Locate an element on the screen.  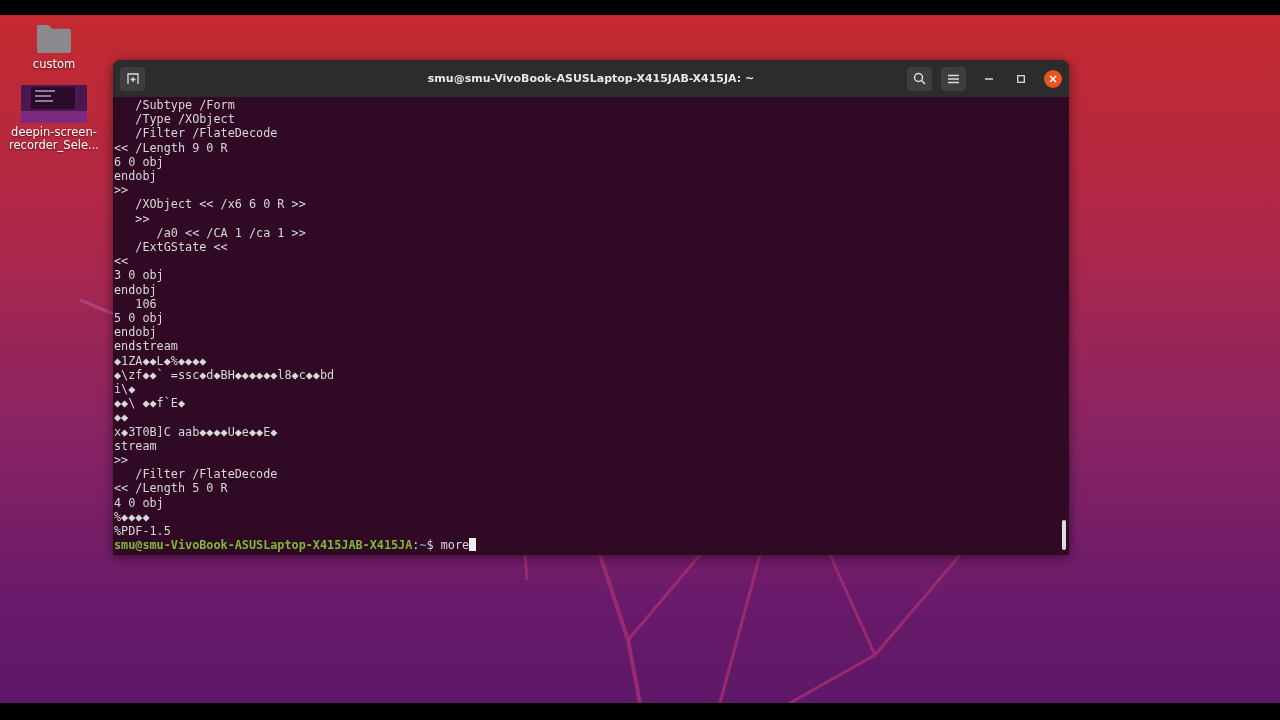
scrollbar-thumb is located at coordinates (1064, 535).